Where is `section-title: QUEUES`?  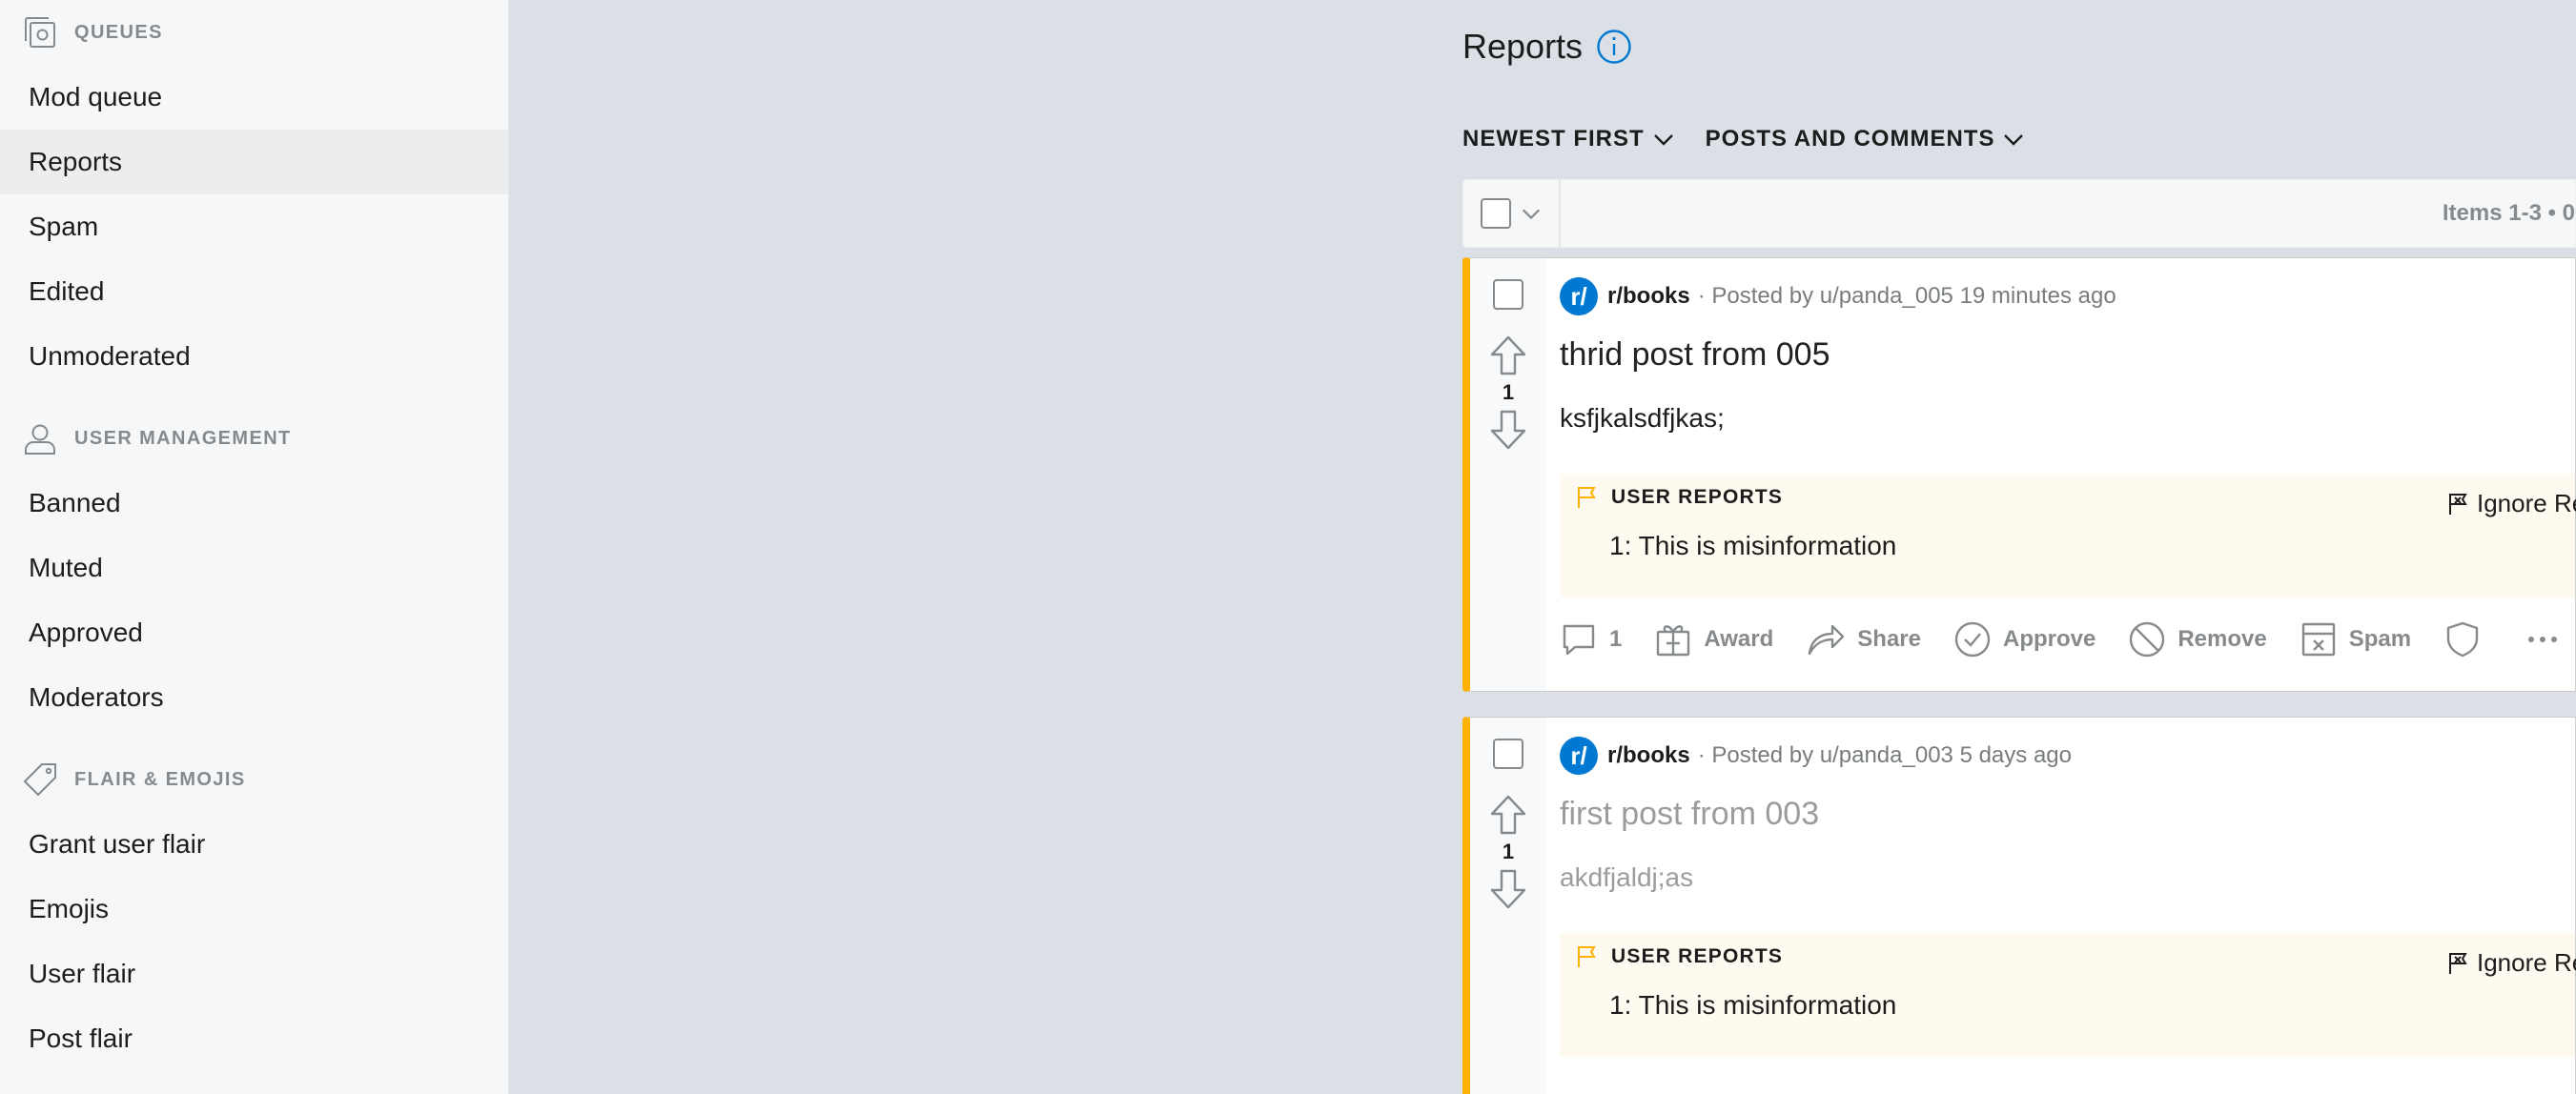
section-title: QUEUES is located at coordinates (118, 32).